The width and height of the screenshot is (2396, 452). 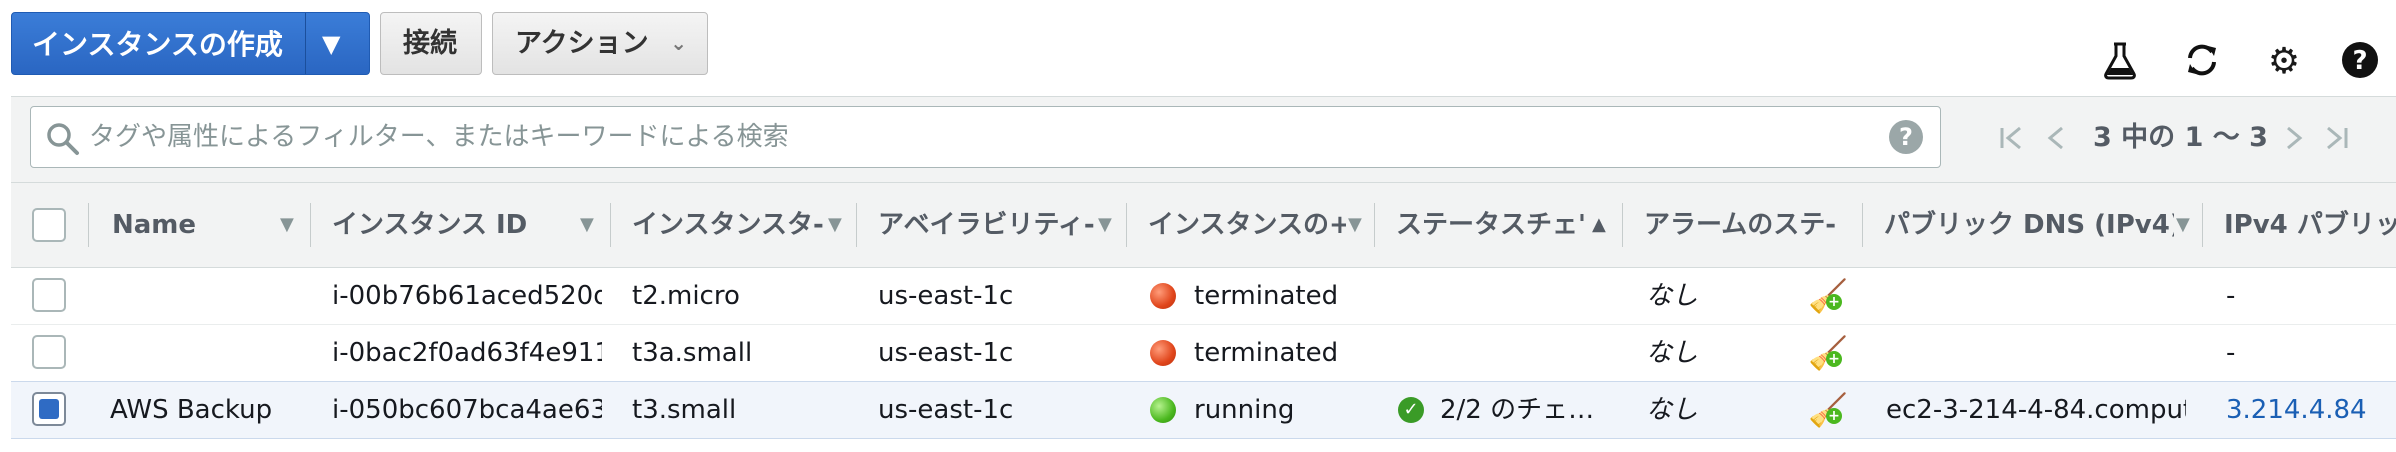 I want to click on row-checkbox-checked, so click(x=49, y=409).